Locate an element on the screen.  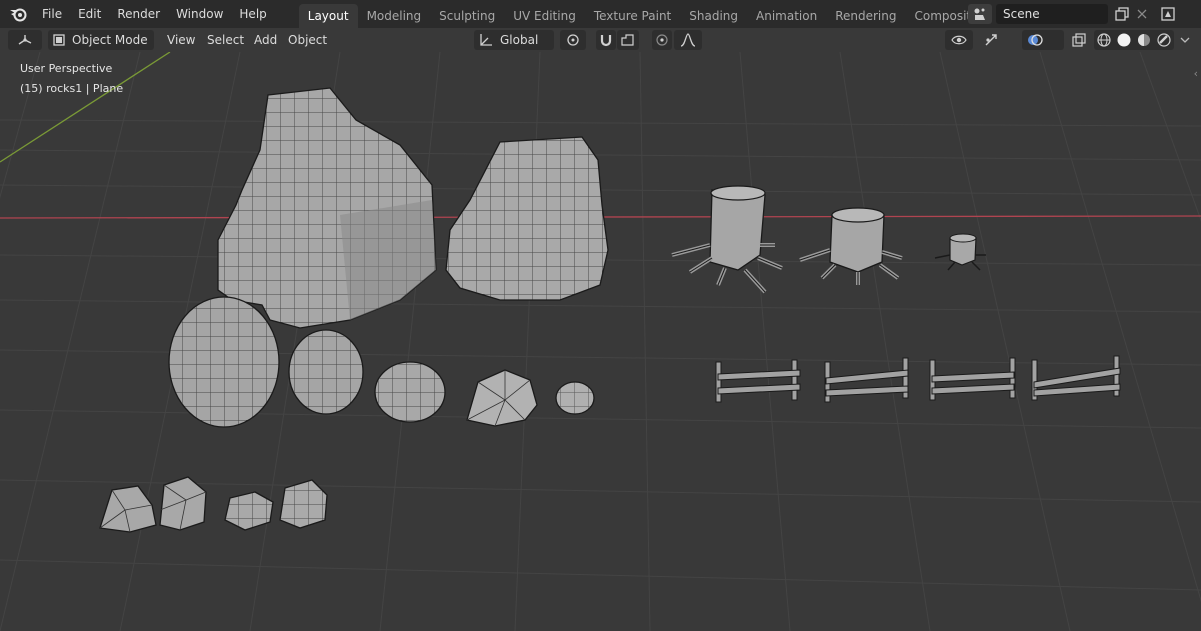
main-menu: File Edit Render Window Help is located at coordinates (154, 14).